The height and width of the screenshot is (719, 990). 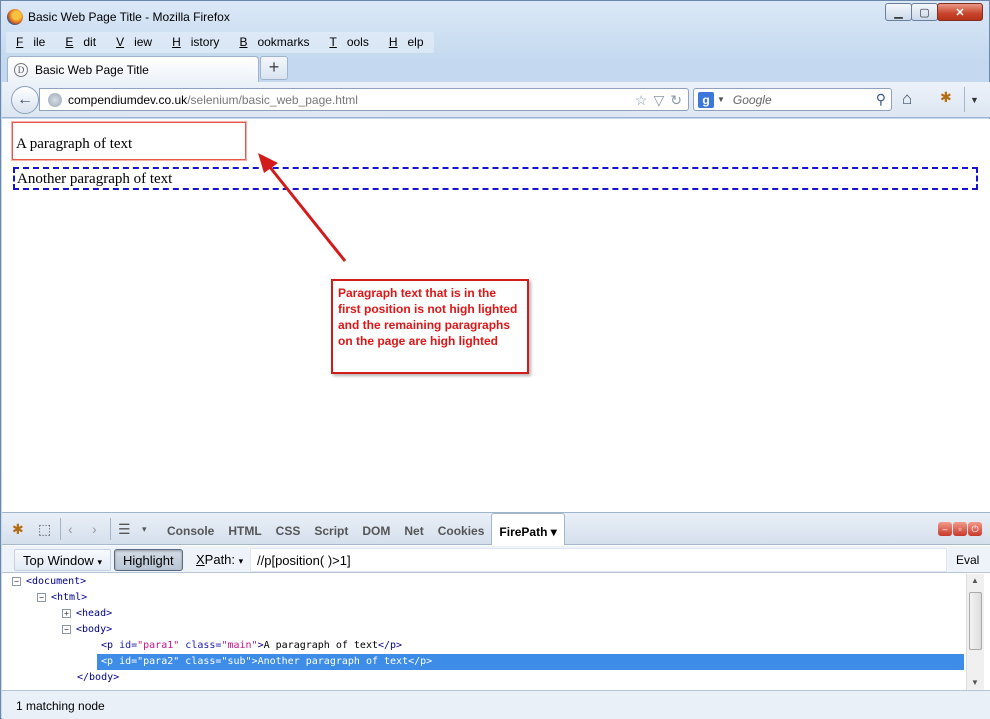 I want to click on dropdown-arrow-icon: ▽, so click(x=658, y=100).